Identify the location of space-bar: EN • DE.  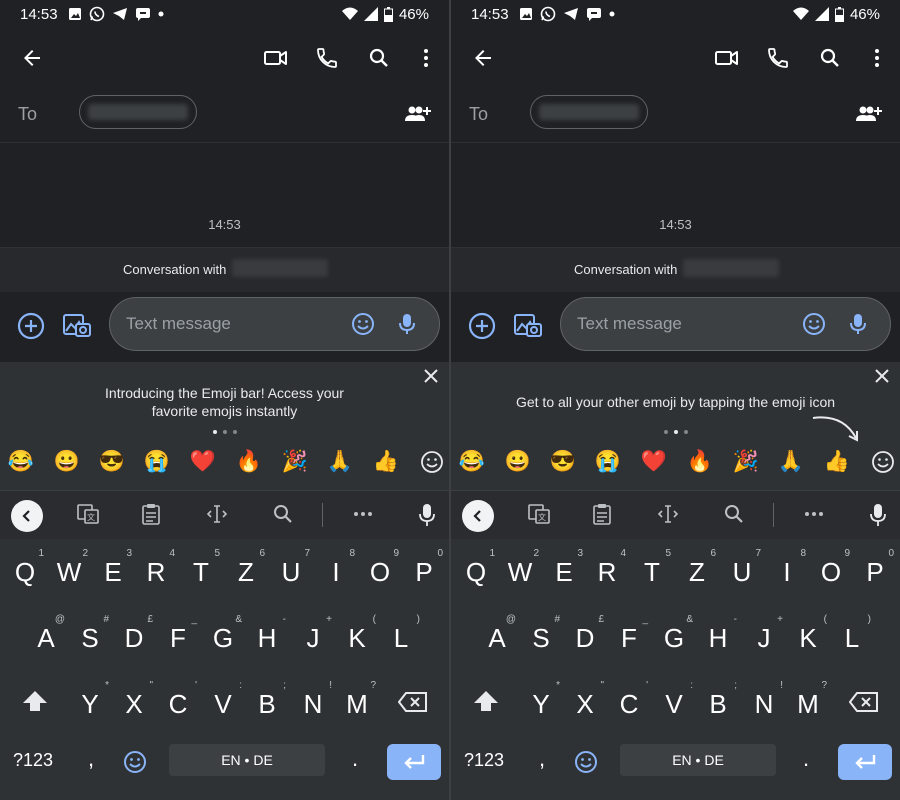
(698, 760).